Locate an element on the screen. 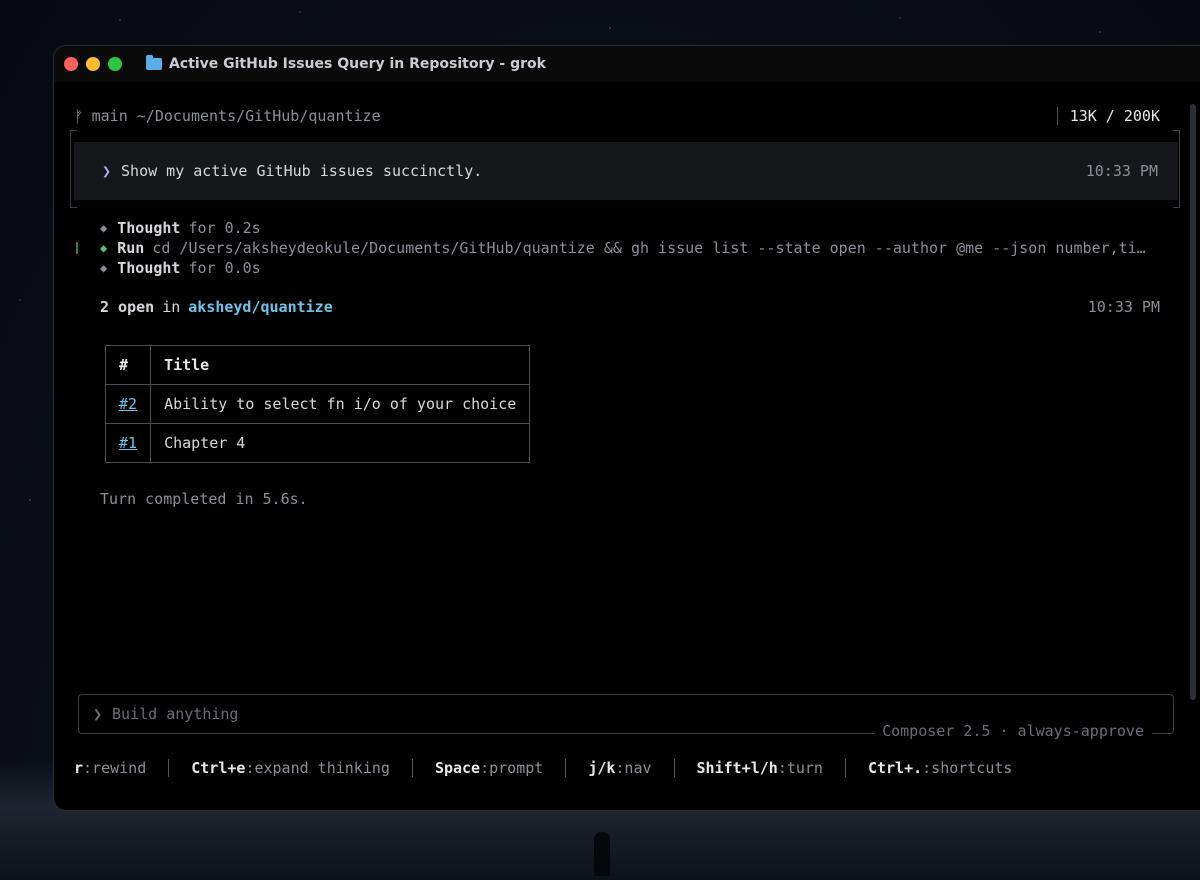  step-text: for 0.2s is located at coordinates (224, 228).